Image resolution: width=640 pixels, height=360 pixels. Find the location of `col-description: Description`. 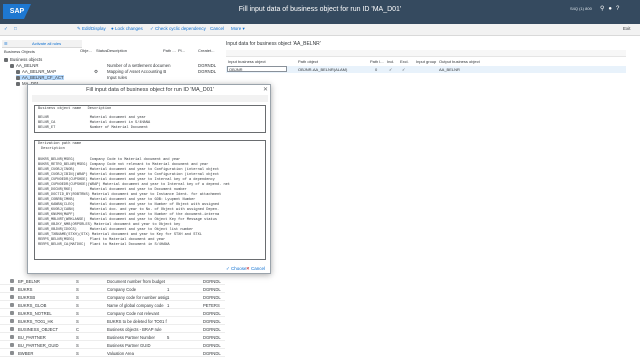

col-description: Description is located at coordinates (117, 50).